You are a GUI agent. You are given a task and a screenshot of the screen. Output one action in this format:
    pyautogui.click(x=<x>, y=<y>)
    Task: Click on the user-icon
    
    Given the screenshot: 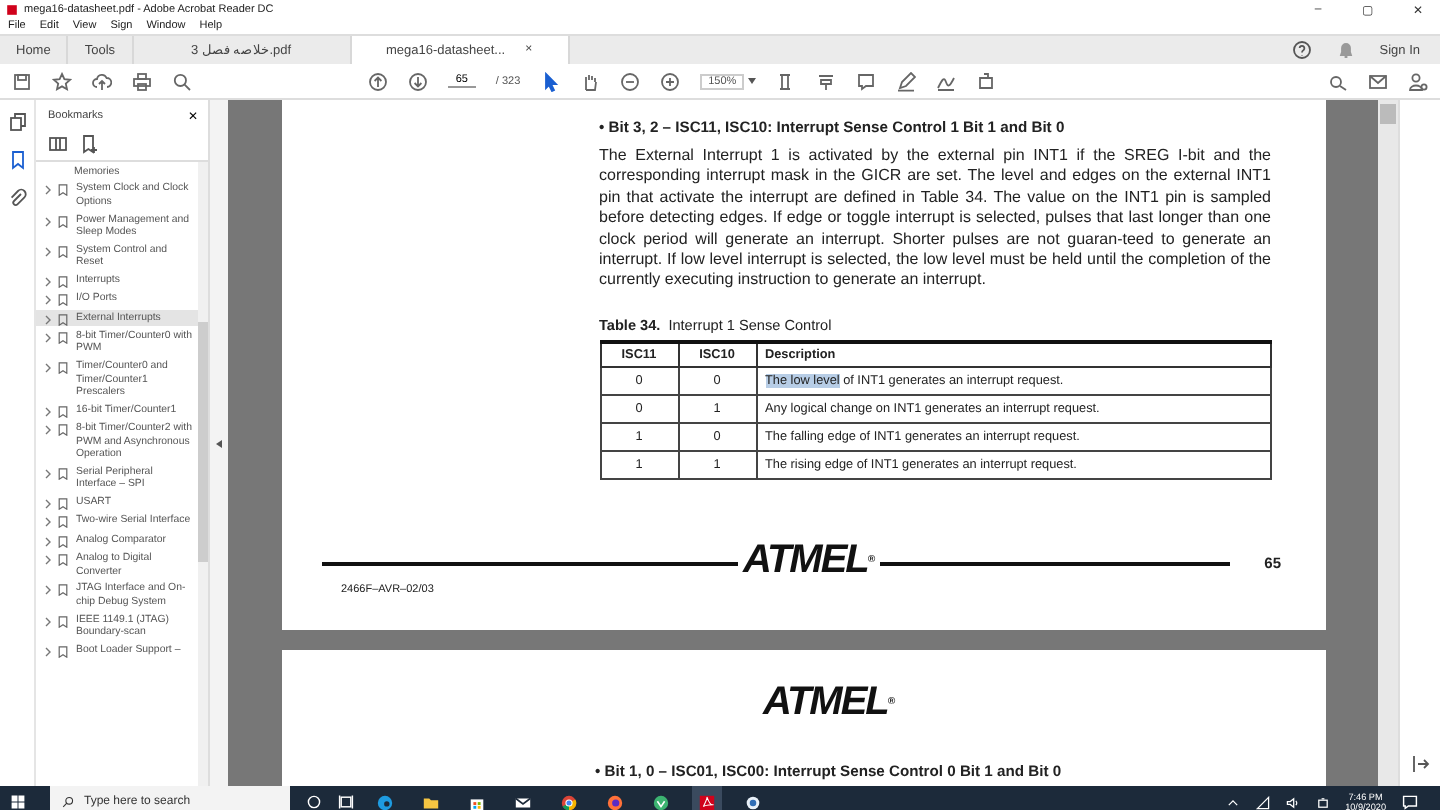 What is the action you would take?
    pyautogui.click(x=1417, y=81)
    